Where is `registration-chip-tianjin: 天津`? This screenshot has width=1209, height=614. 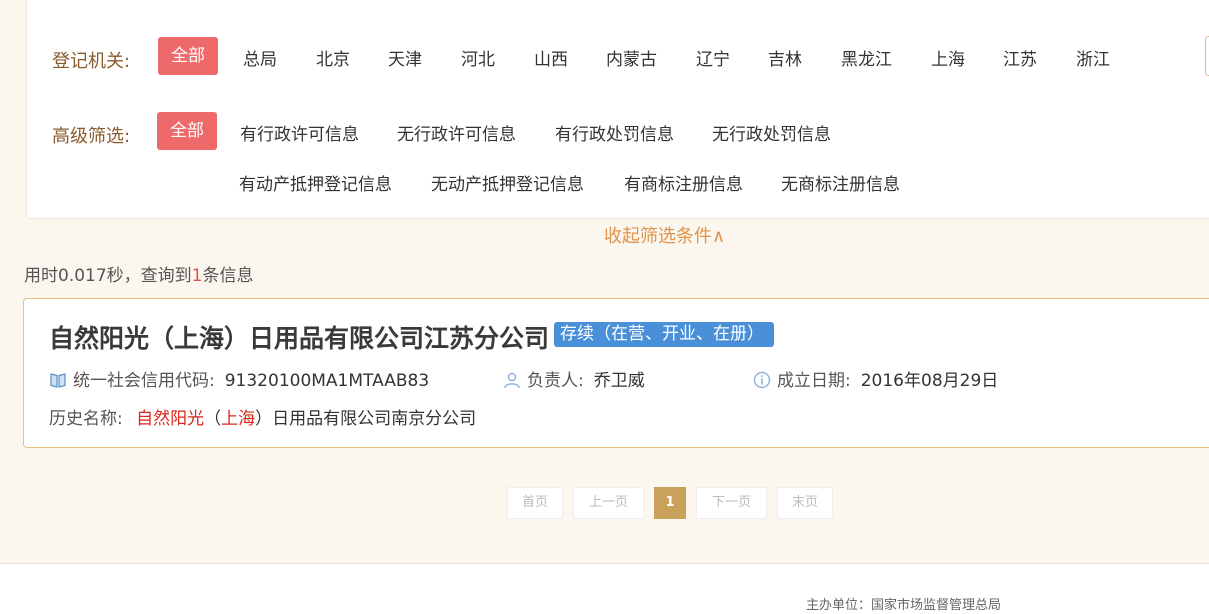 registration-chip-tianjin: 天津 is located at coordinates (405, 57).